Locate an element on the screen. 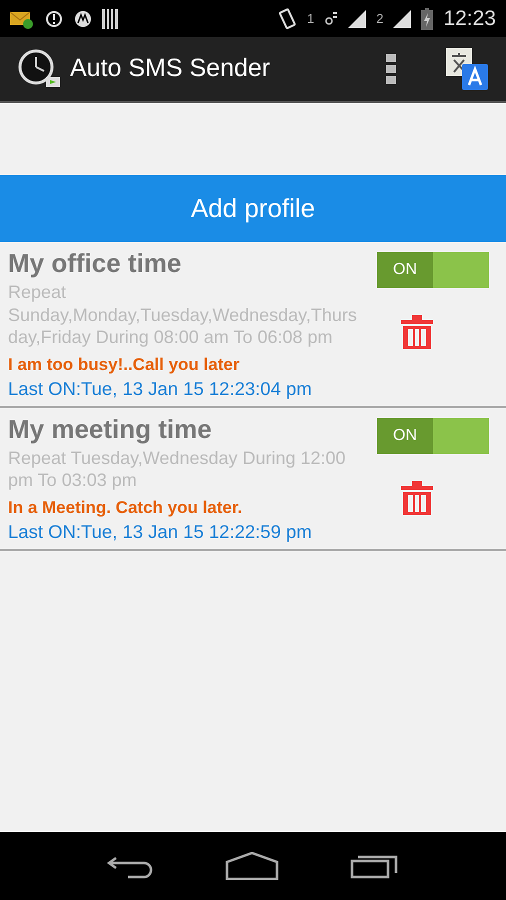 Image resolution: width=506 pixels, height=900 pixels. vibrate-icon is located at coordinates (287, 19).